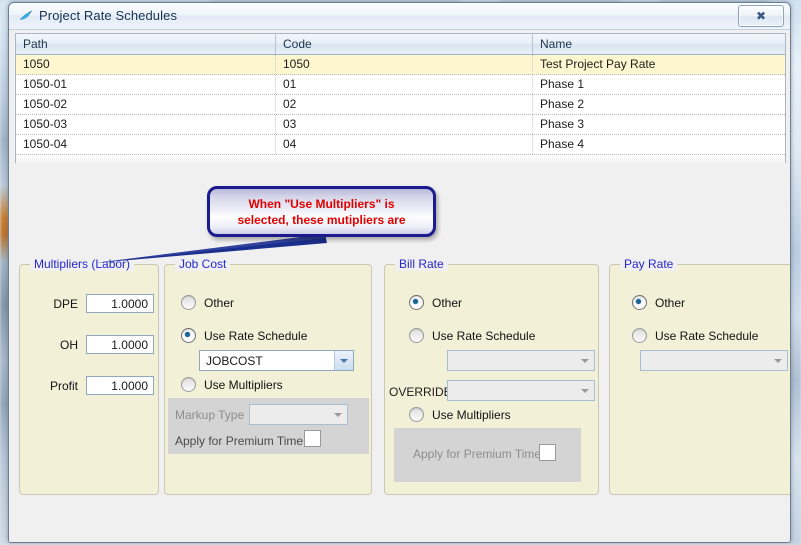 The width and height of the screenshot is (801, 545). I want to click on grid-cell-code: 01, so click(404, 84).